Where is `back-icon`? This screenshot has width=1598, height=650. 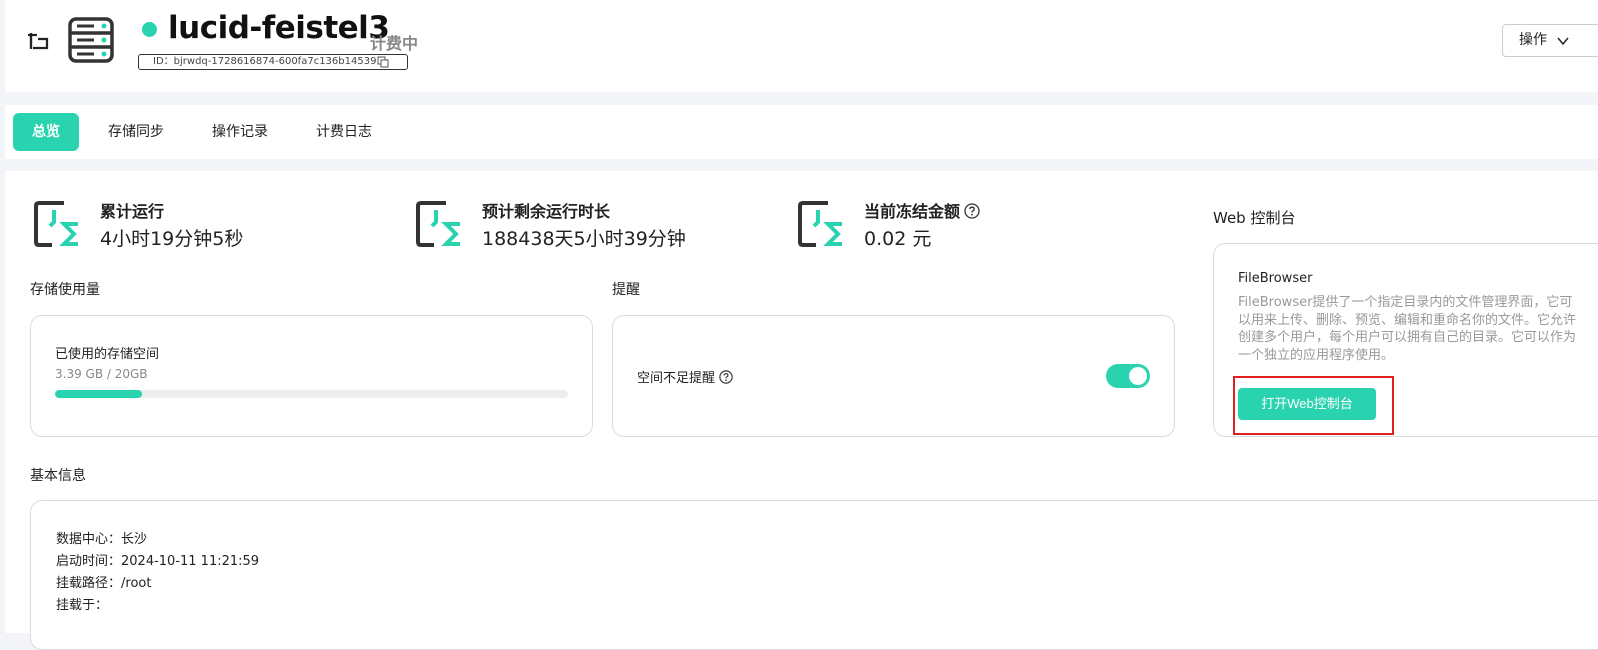
back-icon is located at coordinates (39, 42).